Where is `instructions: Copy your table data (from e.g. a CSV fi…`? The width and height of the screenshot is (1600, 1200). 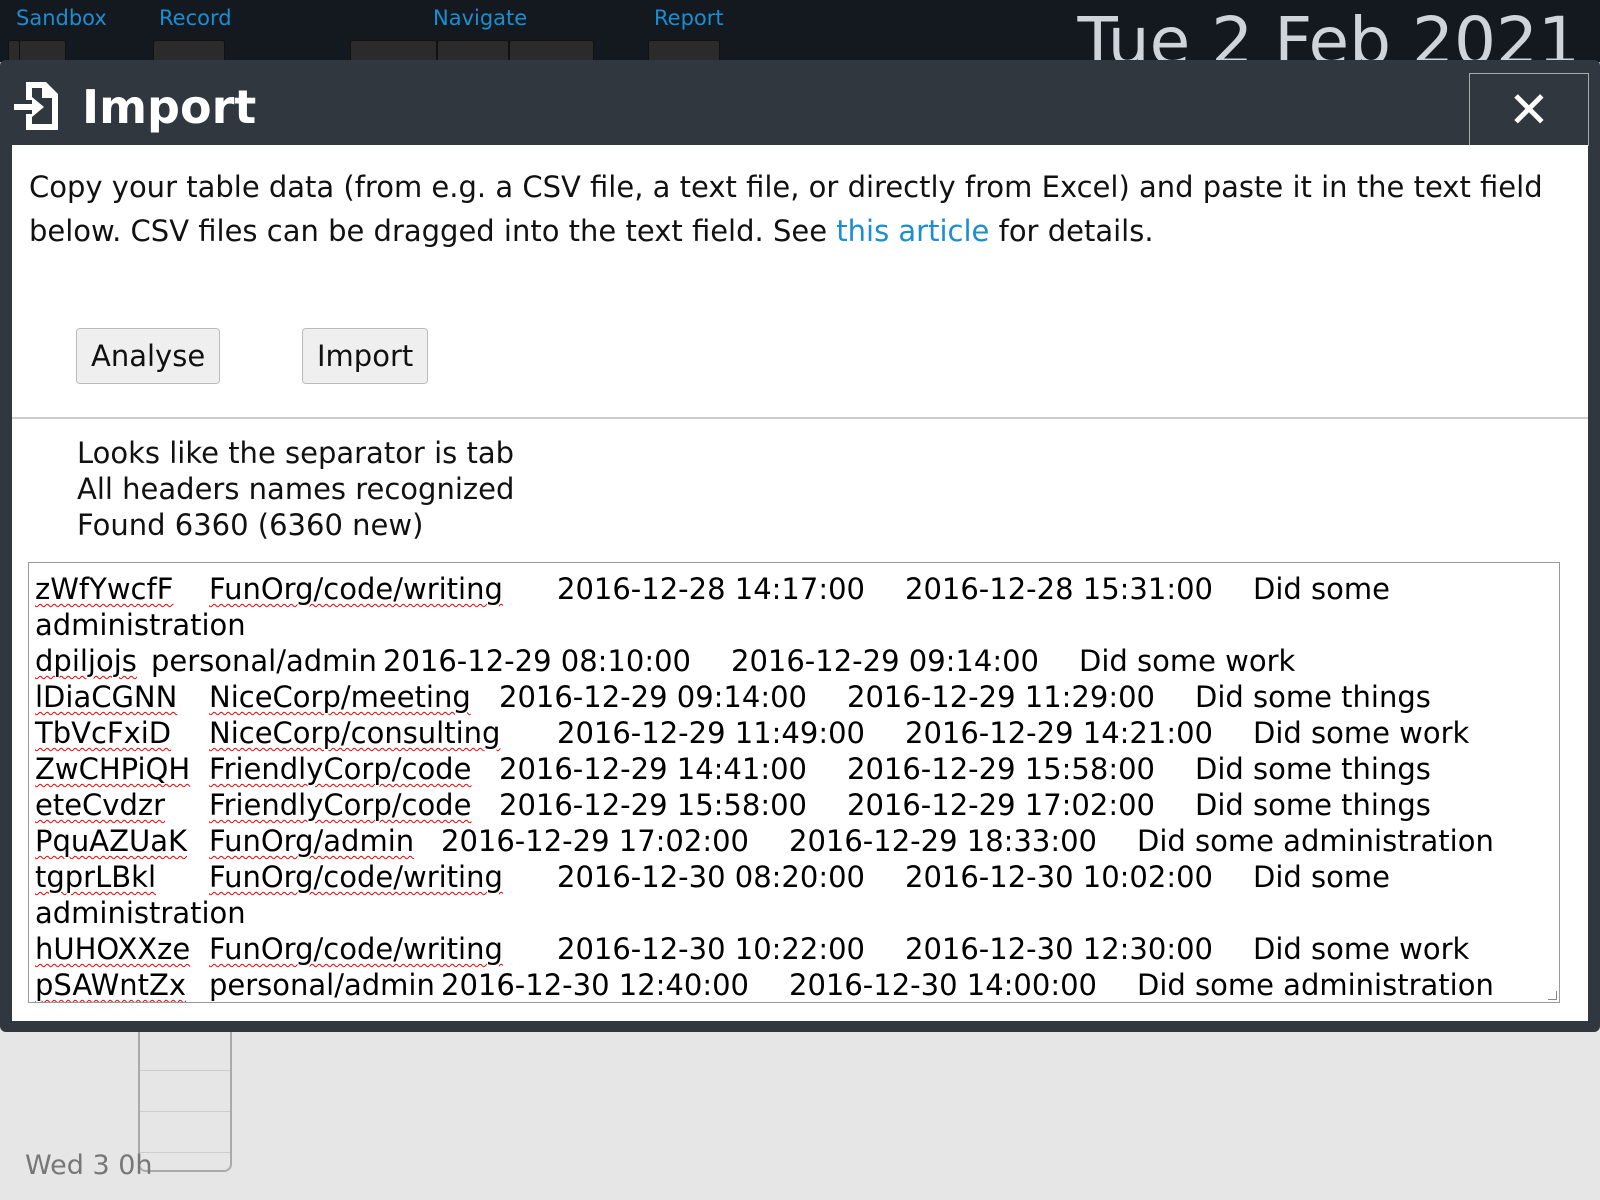 instructions: Copy your table data (from e.g. a CSV fi… is located at coordinates (799, 209).